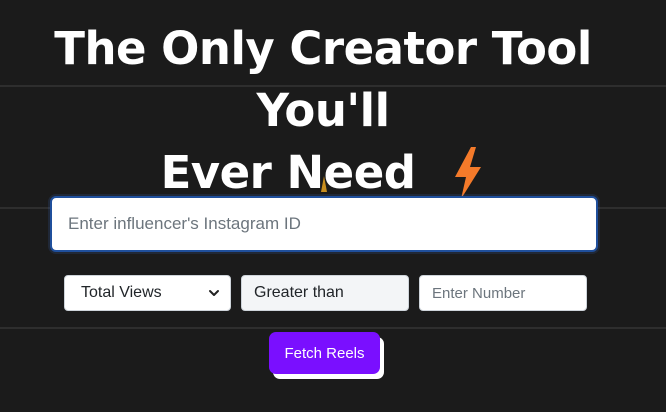 Image resolution: width=666 pixels, height=412 pixels. I want to click on hero-title-line2-wrap: Ever Need, so click(323, 173).